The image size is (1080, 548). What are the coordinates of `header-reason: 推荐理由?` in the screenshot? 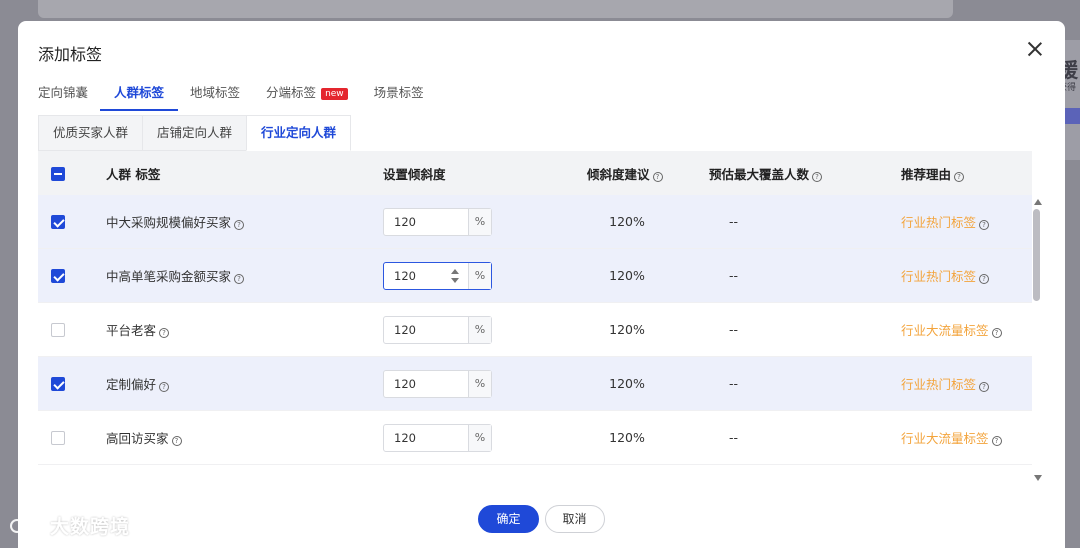 It's located at (957, 173).